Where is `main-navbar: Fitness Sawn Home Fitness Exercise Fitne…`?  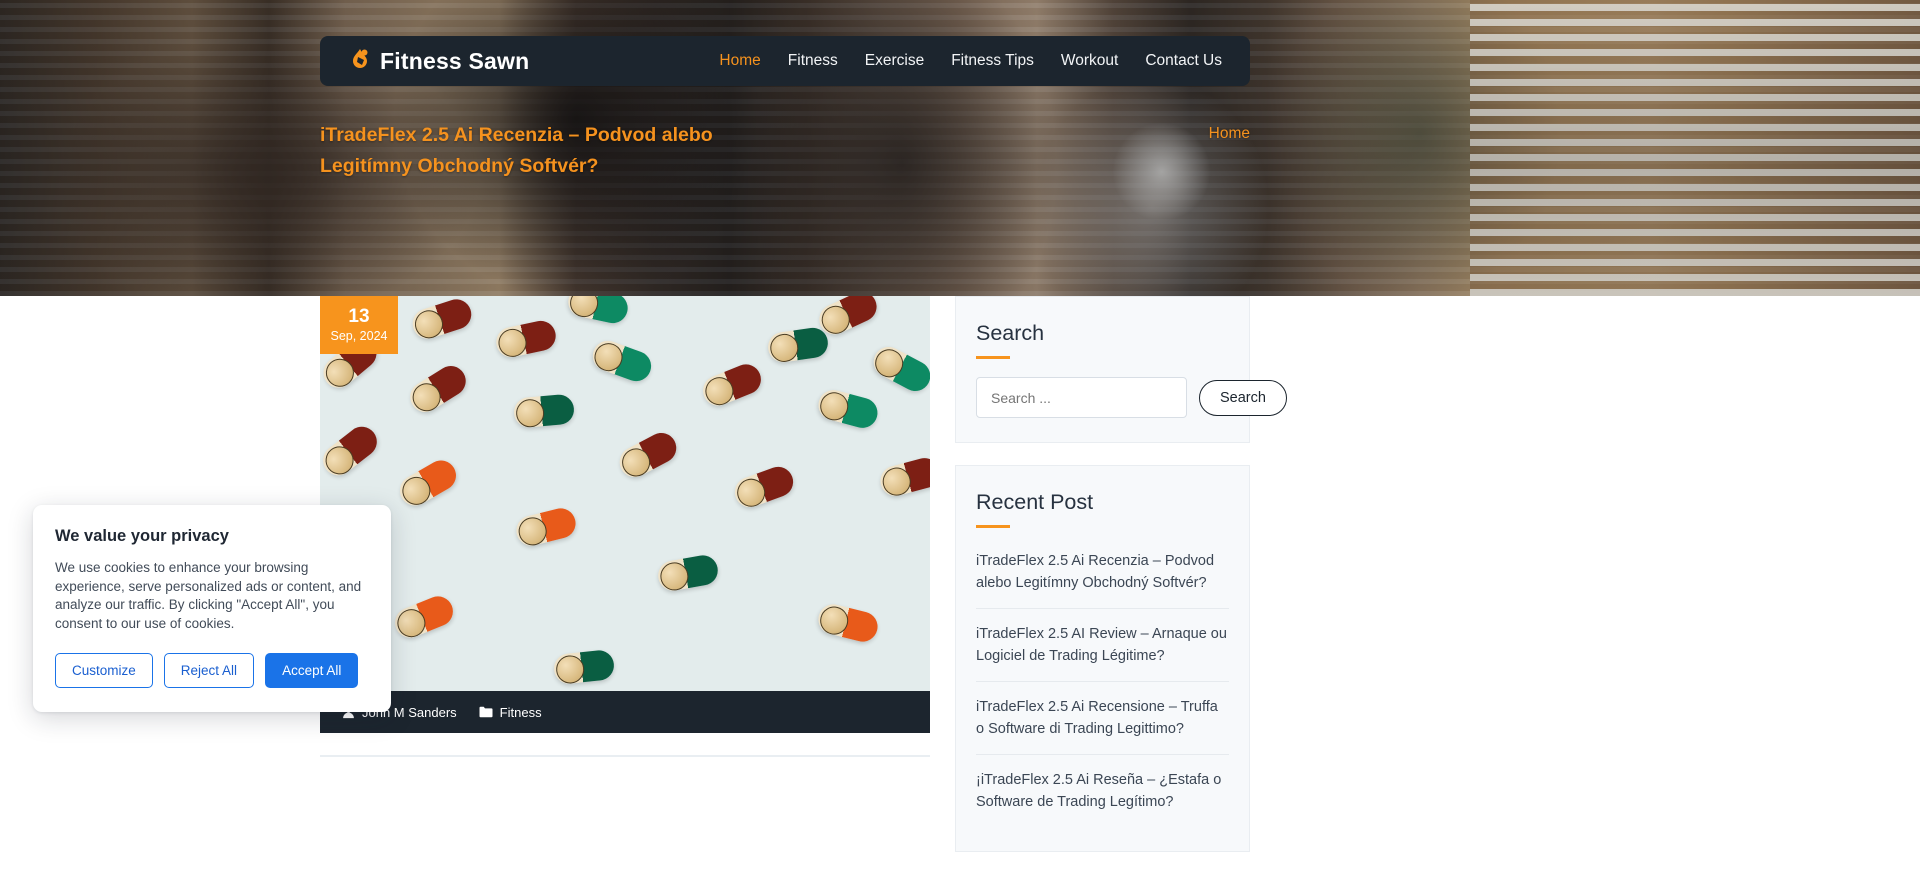 main-navbar: Fitness Sawn Home Fitness Exercise Fitne… is located at coordinates (785, 61).